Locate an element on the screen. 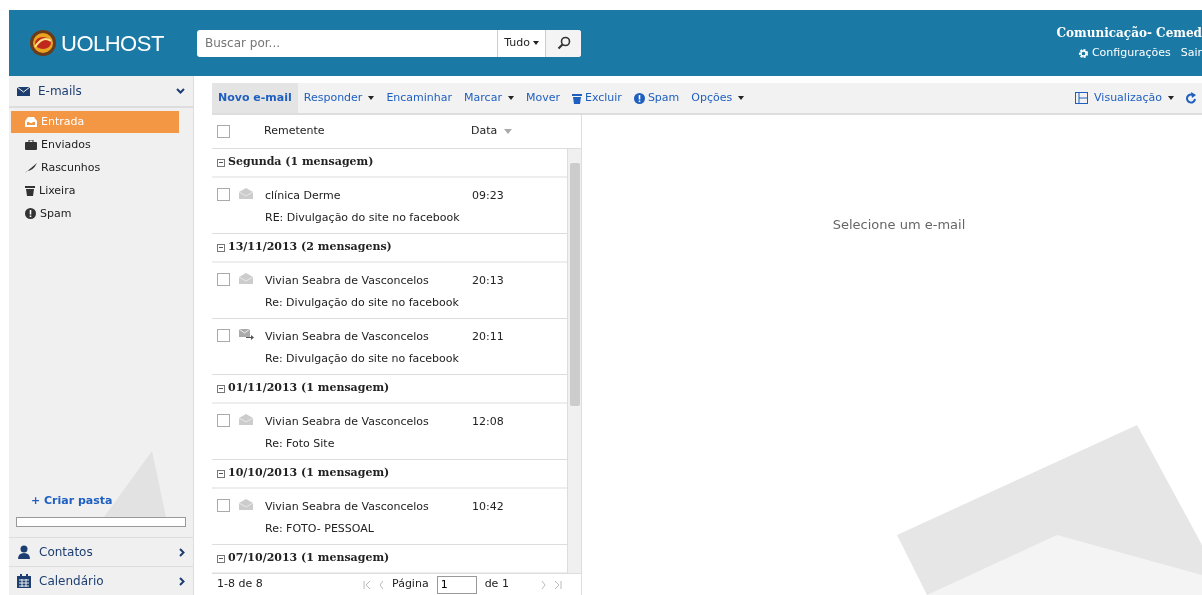 The image size is (1202, 595). toolbar-button: Excluir is located at coordinates (596, 98).